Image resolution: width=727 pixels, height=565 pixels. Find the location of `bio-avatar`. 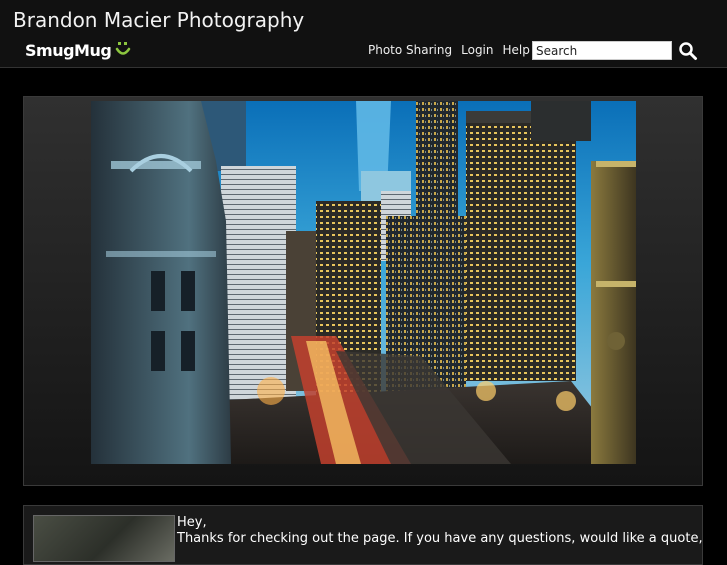

bio-avatar is located at coordinates (104, 538).